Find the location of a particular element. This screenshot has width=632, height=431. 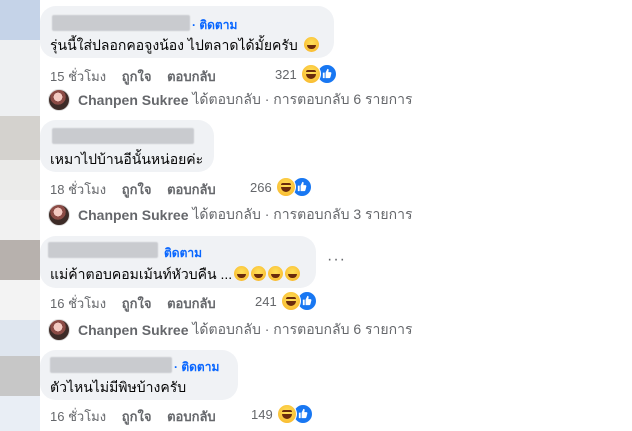

comment-meta: 18 ชั่วโมง ถูกใจ ตอบกลับ is located at coordinates (139, 189).